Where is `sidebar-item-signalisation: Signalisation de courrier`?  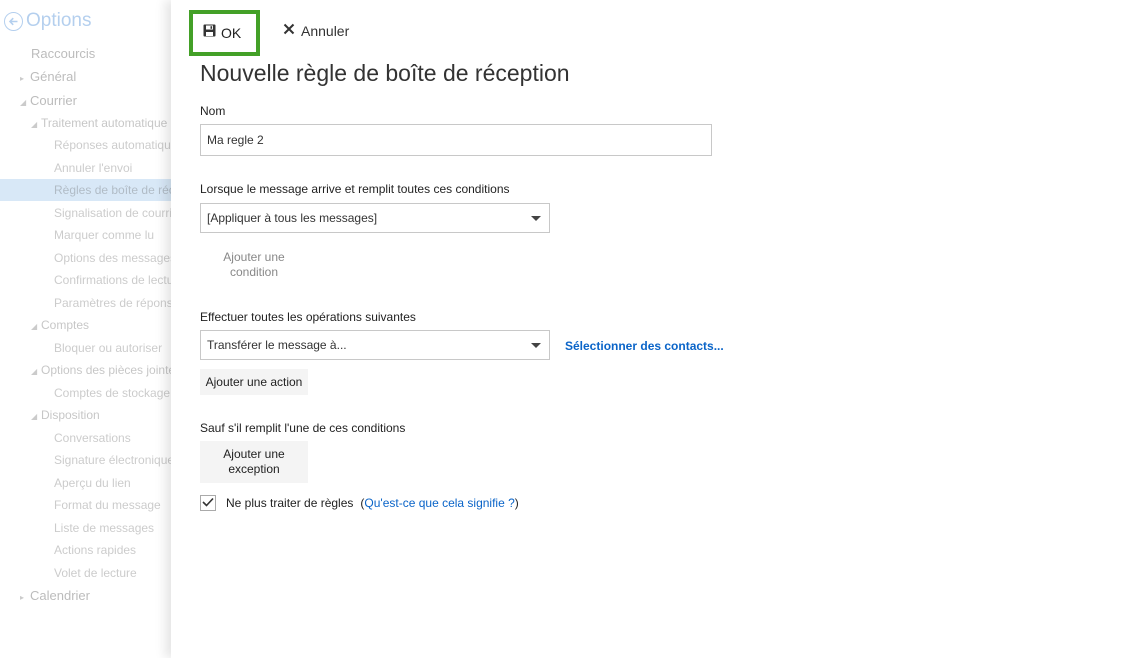 sidebar-item-signalisation: Signalisation de courrier is located at coordinates (112, 213).